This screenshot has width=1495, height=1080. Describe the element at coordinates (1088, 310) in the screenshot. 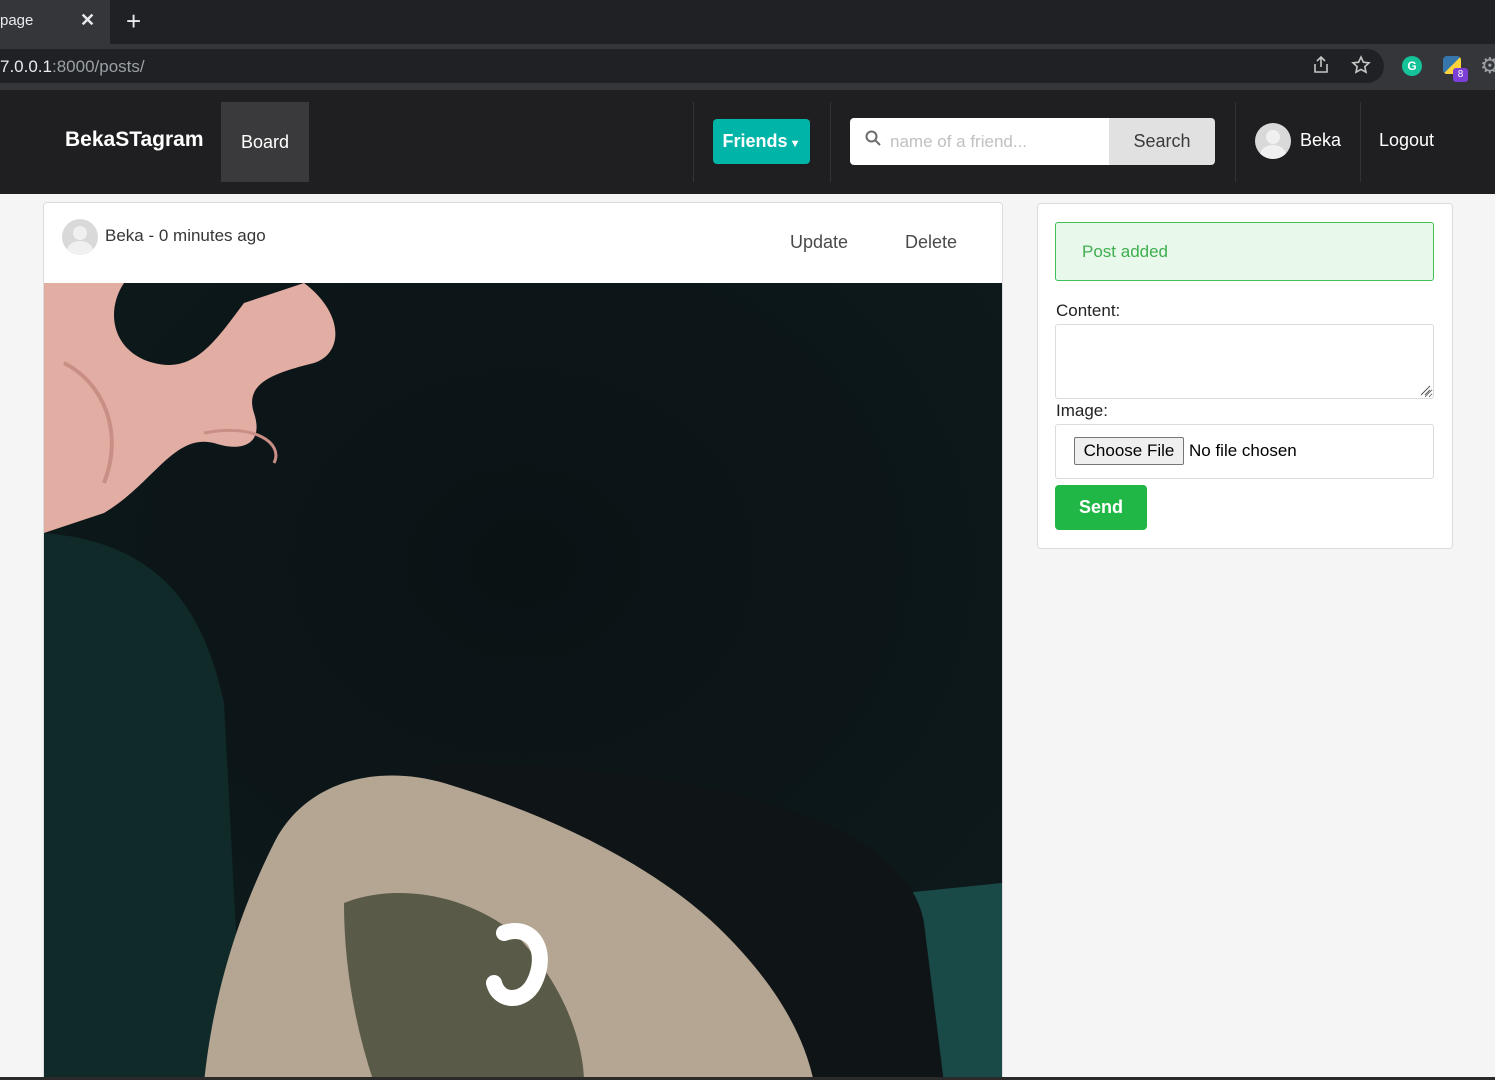

I see `content-label: Content:` at that location.